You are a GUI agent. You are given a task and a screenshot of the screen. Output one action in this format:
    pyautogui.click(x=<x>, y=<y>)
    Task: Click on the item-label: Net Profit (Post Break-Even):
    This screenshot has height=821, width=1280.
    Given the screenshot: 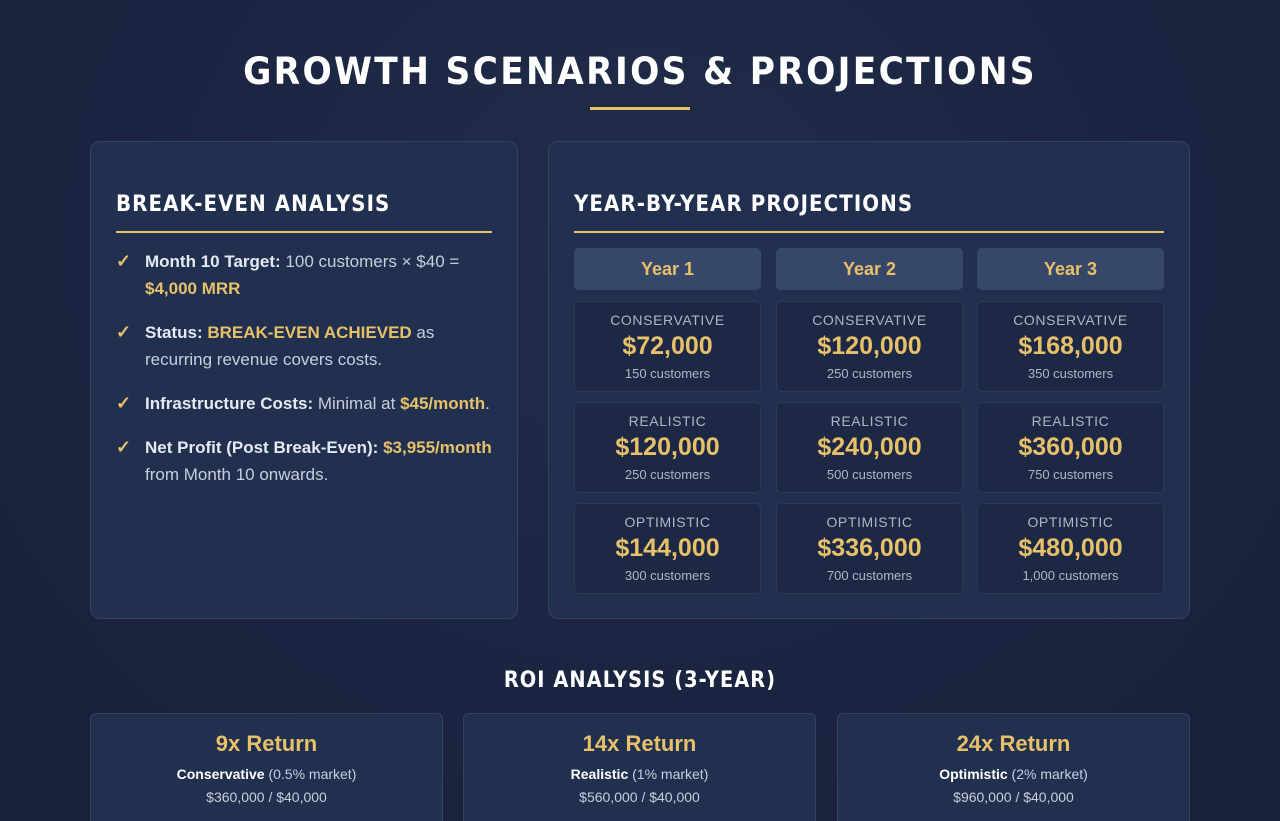 What is the action you would take?
    pyautogui.click(x=262, y=447)
    